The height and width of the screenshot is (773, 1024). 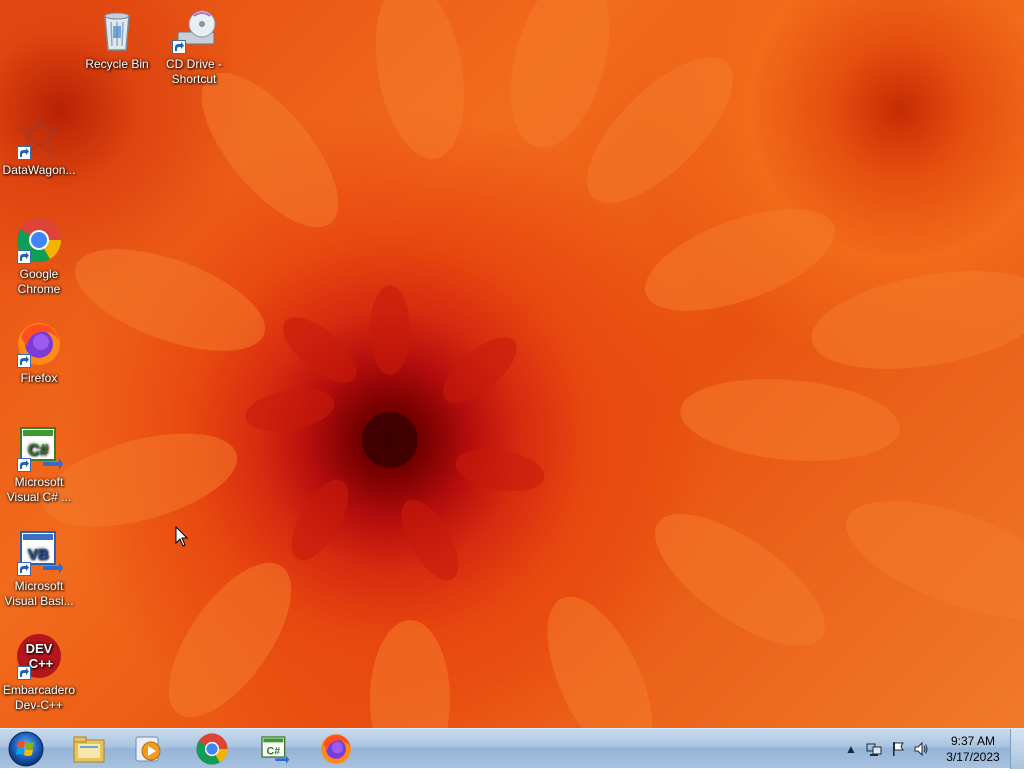 I want to click on windows-logo-icon, so click(x=26, y=749).